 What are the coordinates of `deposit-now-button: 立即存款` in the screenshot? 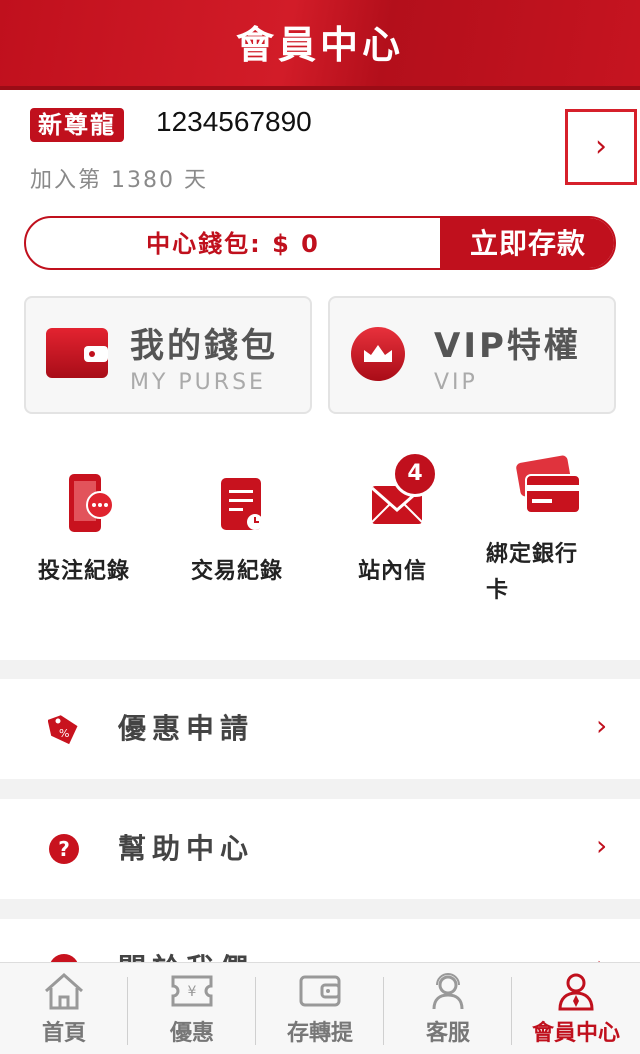 It's located at (527, 243).